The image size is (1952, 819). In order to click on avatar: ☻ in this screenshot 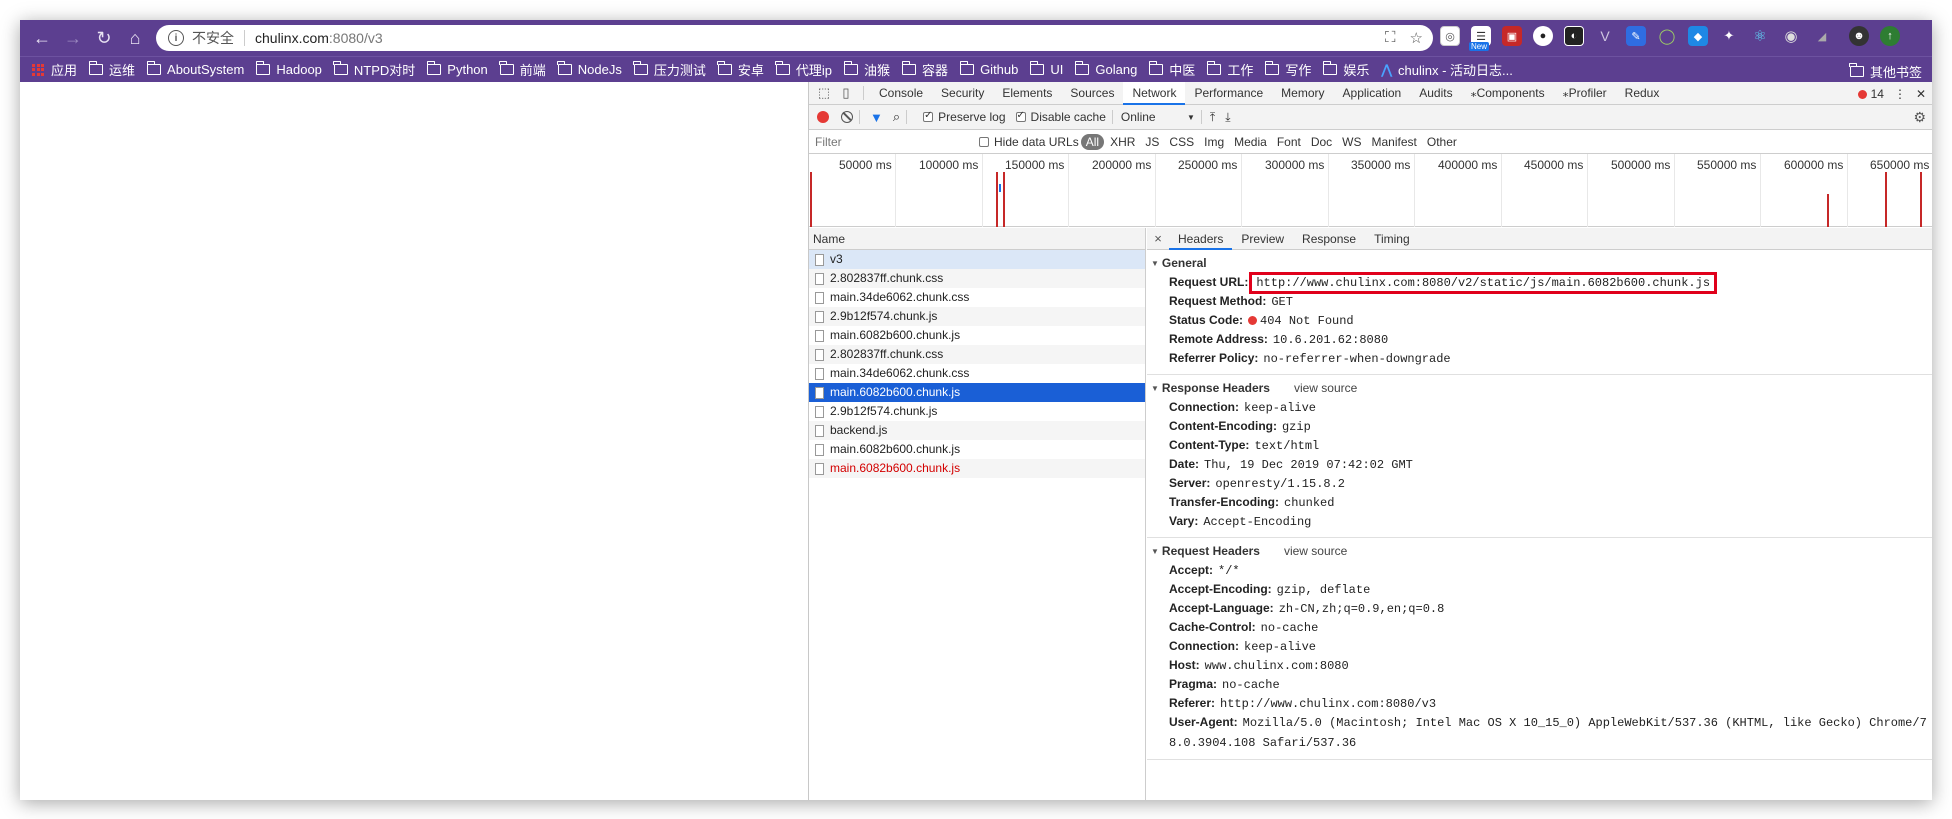, I will do `click(1859, 36)`.